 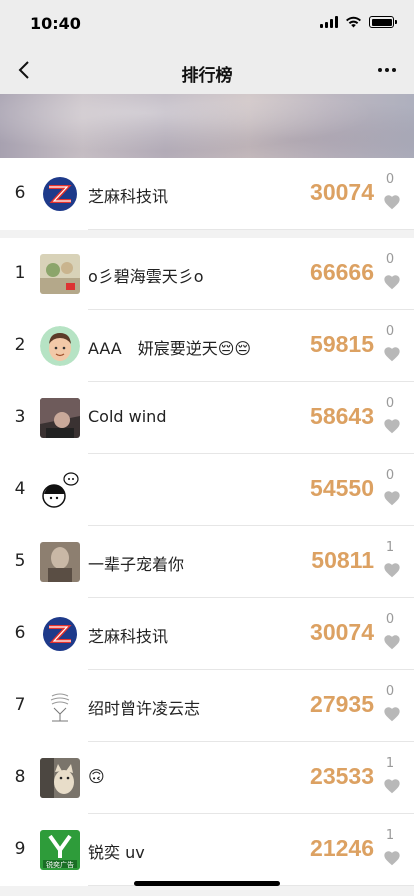 I want to click on rank-number: 4, so click(x=20, y=489).